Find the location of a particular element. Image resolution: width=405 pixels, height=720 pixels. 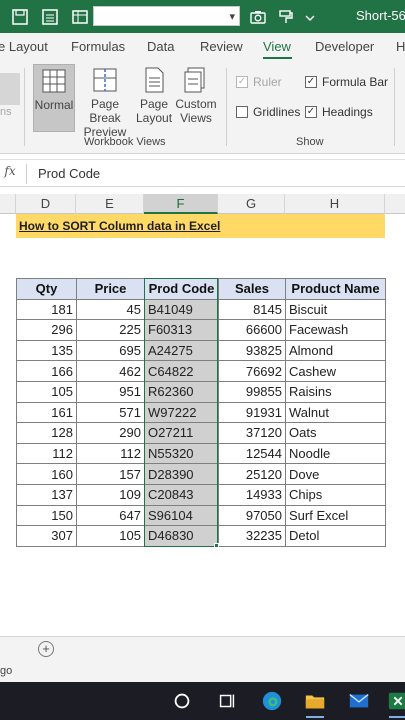

tab-data: Data is located at coordinates (160, 46).